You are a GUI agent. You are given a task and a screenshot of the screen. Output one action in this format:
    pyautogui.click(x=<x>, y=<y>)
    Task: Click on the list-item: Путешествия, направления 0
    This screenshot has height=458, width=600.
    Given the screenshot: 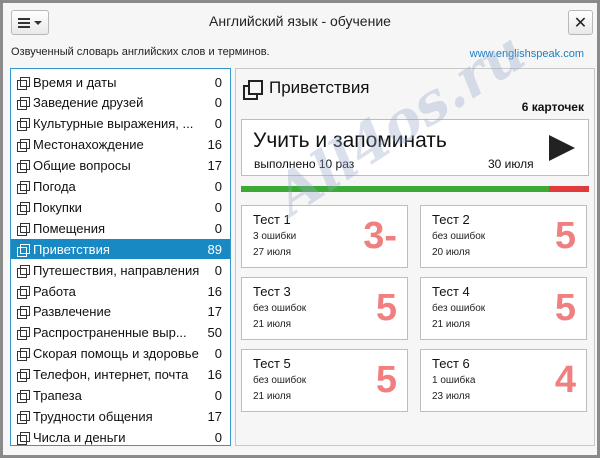 What is the action you would take?
    pyautogui.click(x=120, y=270)
    